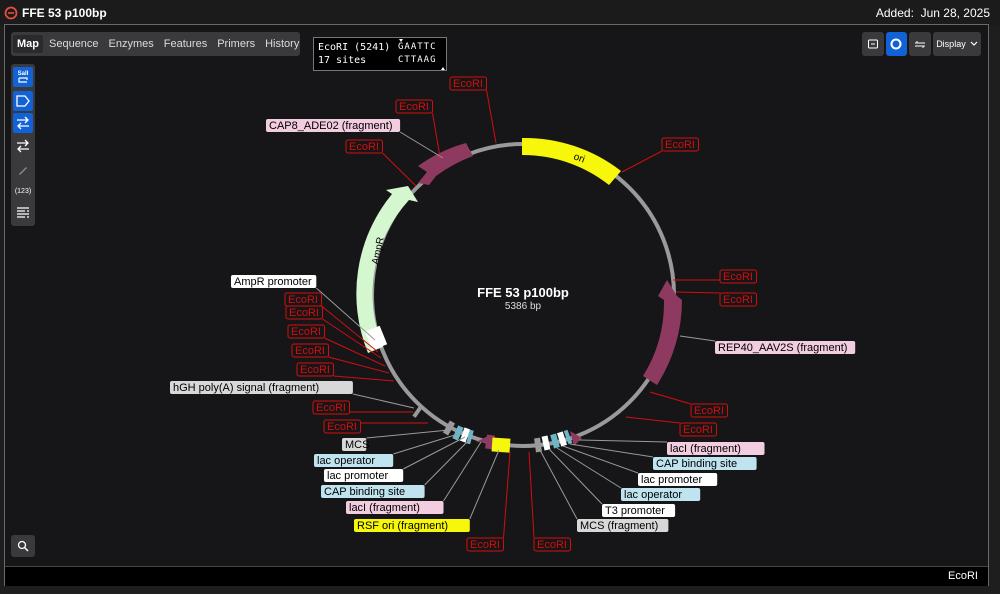  What do you see at coordinates (408, 434) in the screenshot?
I see `leader-line-mcs` at bounding box center [408, 434].